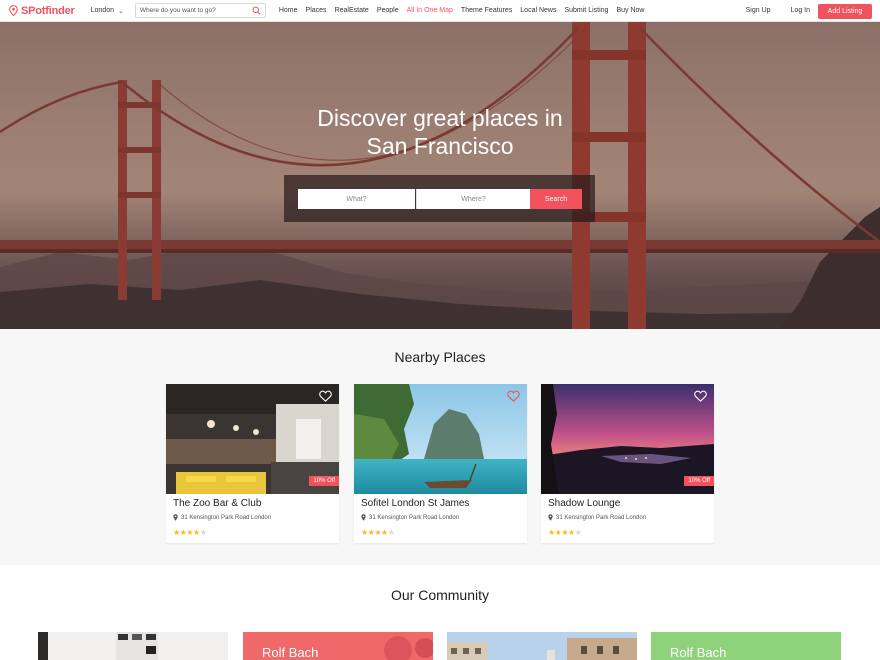 This screenshot has width=880, height=660. What do you see at coordinates (256, 10) in the screenshot?
I see `search-icon` at bounding box center [256, 10].